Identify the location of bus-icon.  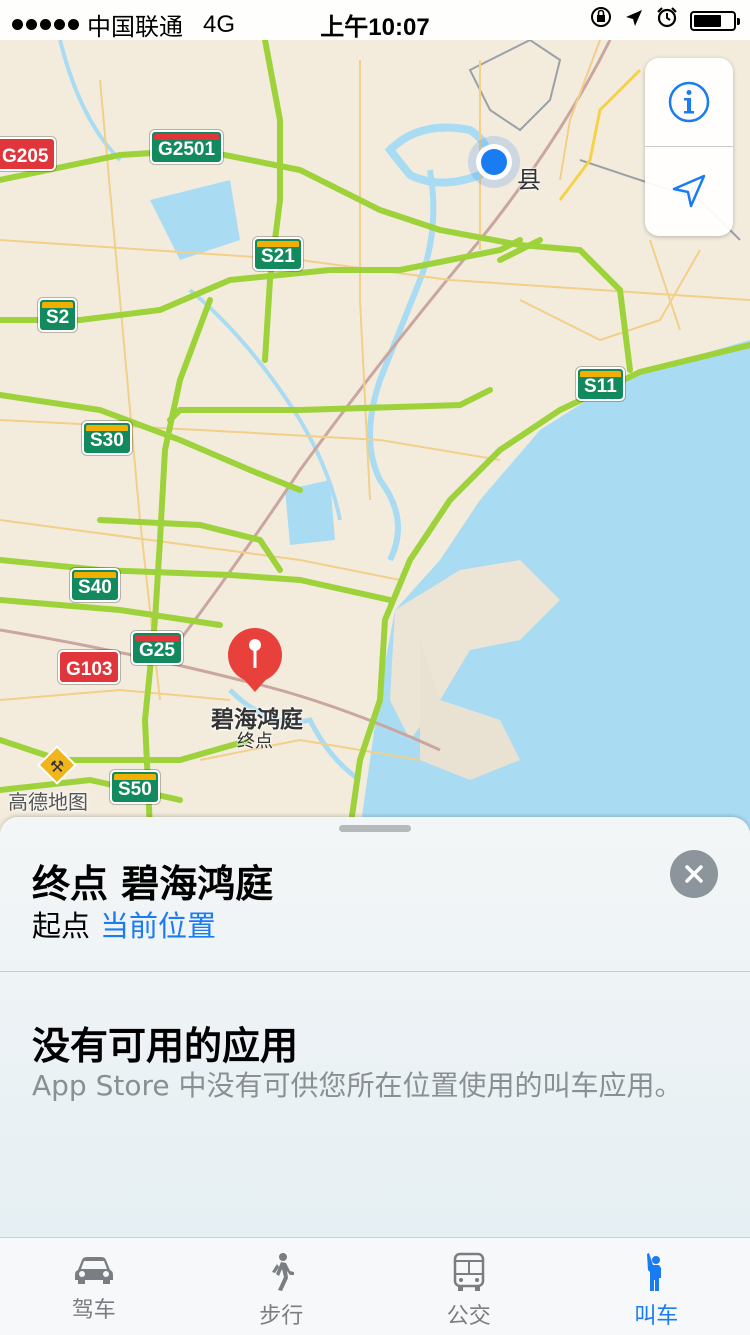
(469, 1272).